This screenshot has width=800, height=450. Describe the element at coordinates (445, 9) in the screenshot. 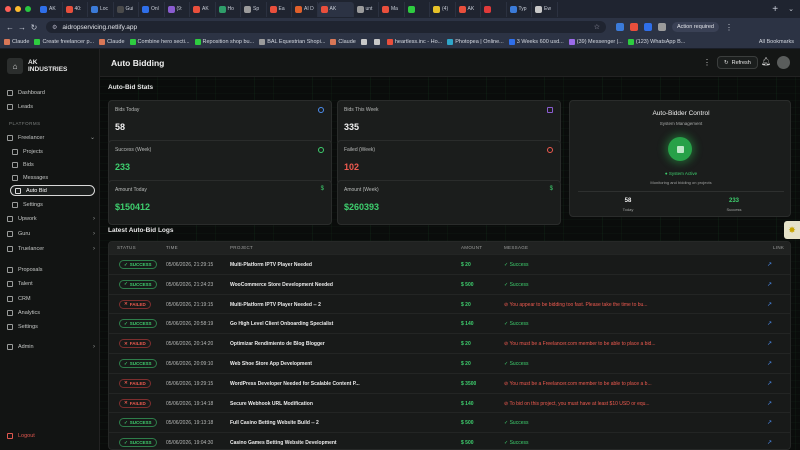

I see `tab-label: (4)` at that location.